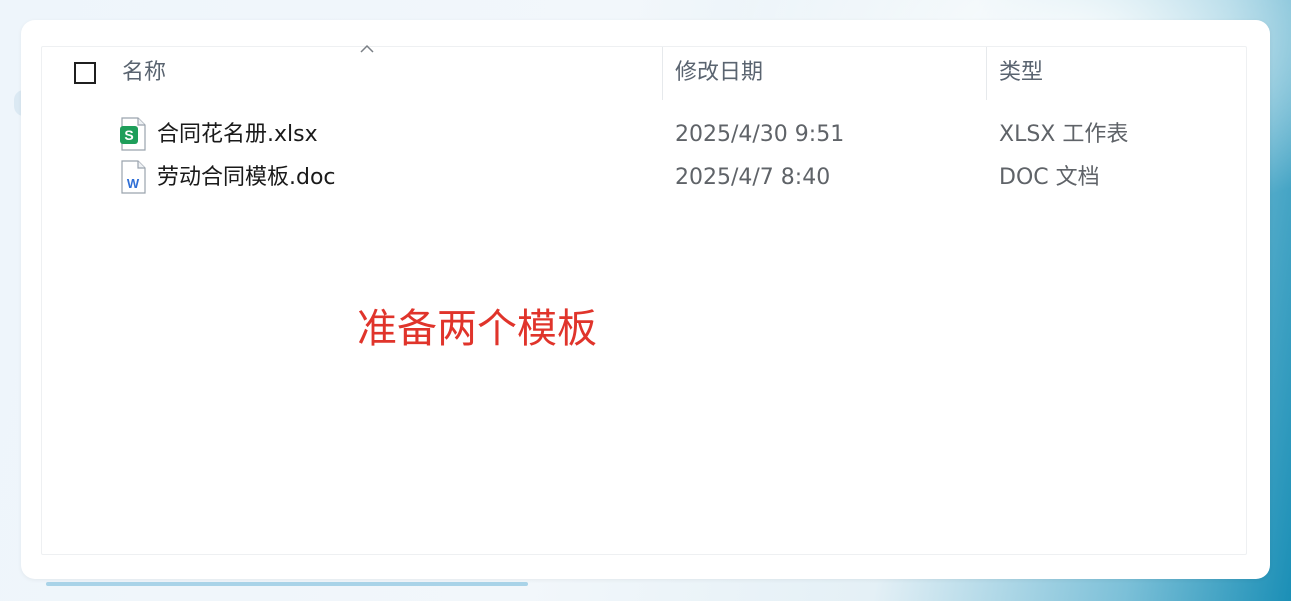 The image size is (1291, 601). Describe the element at coordinates (246, 178) in the screenshot. I see `file-name: 劳动合同模板.doc` at that location.